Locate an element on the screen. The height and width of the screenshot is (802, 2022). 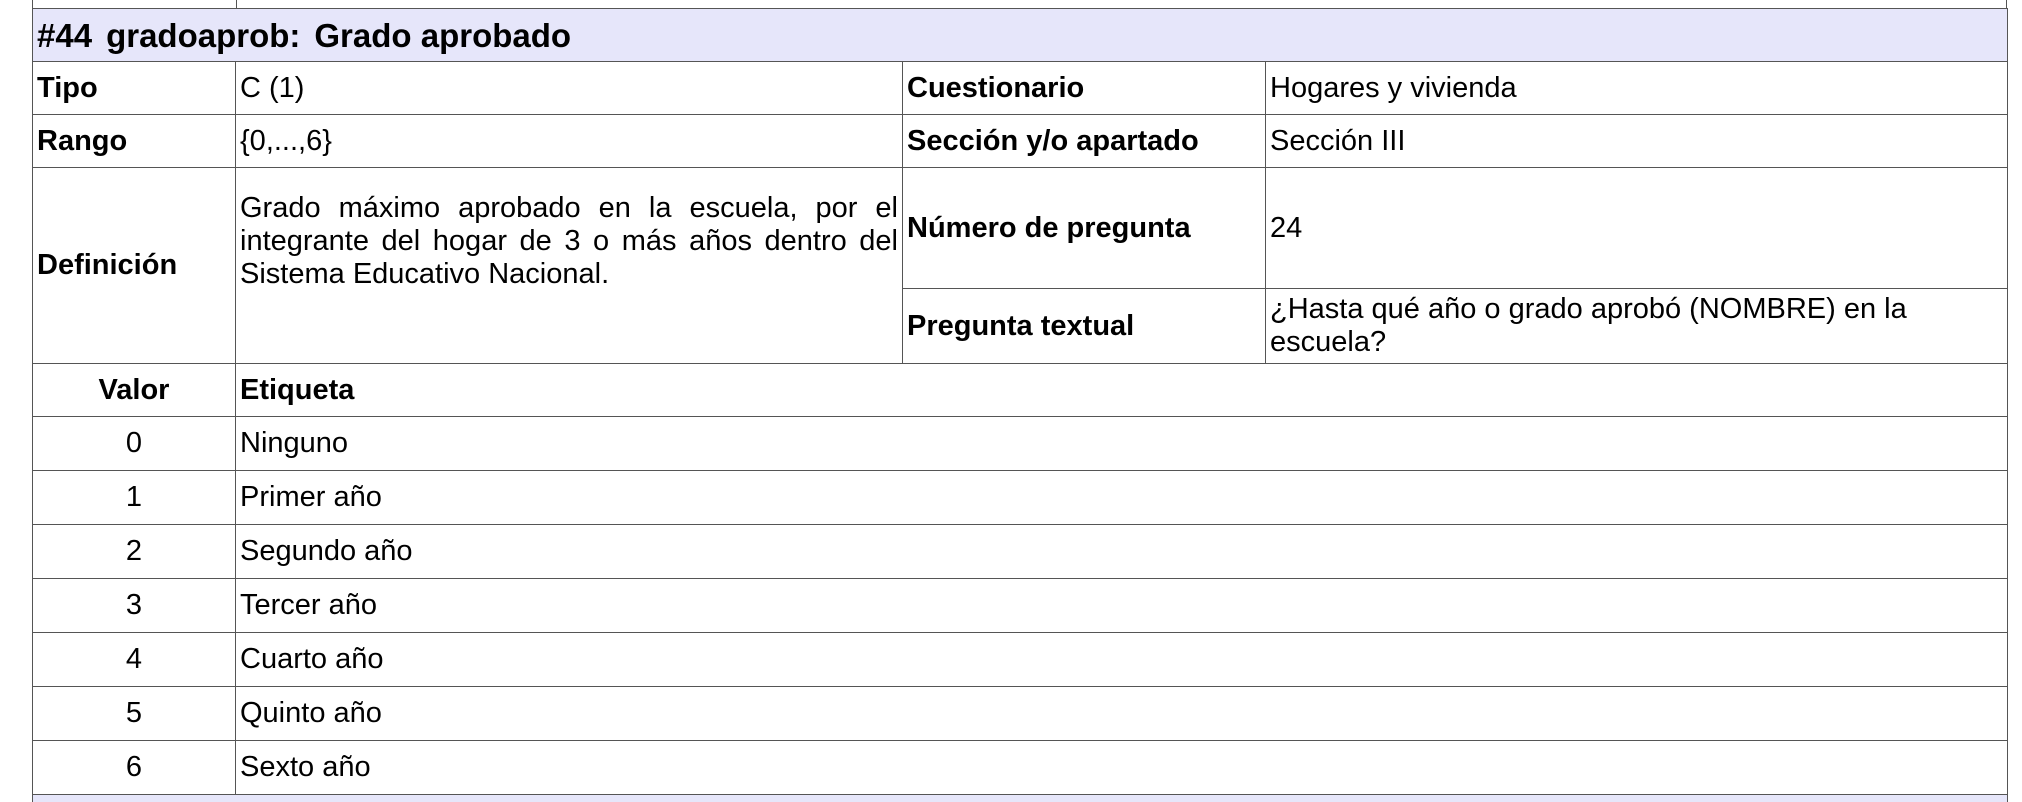
numero-pregunta-value: 24 is located at coordinates (1636, 228).